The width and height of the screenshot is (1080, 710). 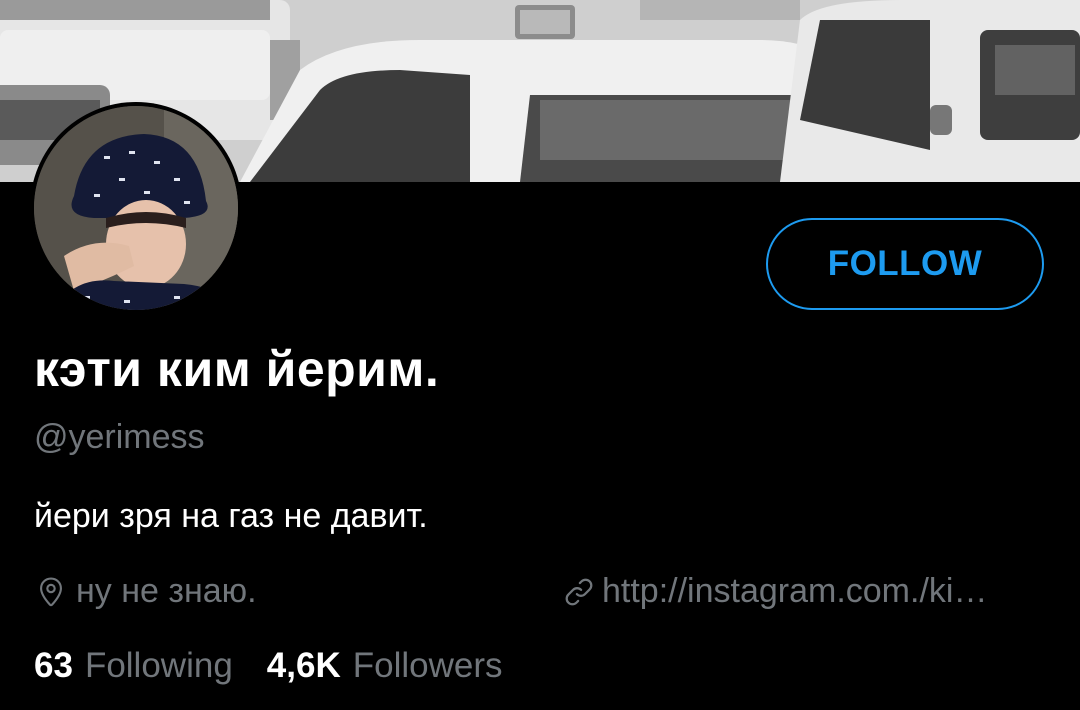 I want to click on follow-button: FOLLOW, so click(x=905, y=264).